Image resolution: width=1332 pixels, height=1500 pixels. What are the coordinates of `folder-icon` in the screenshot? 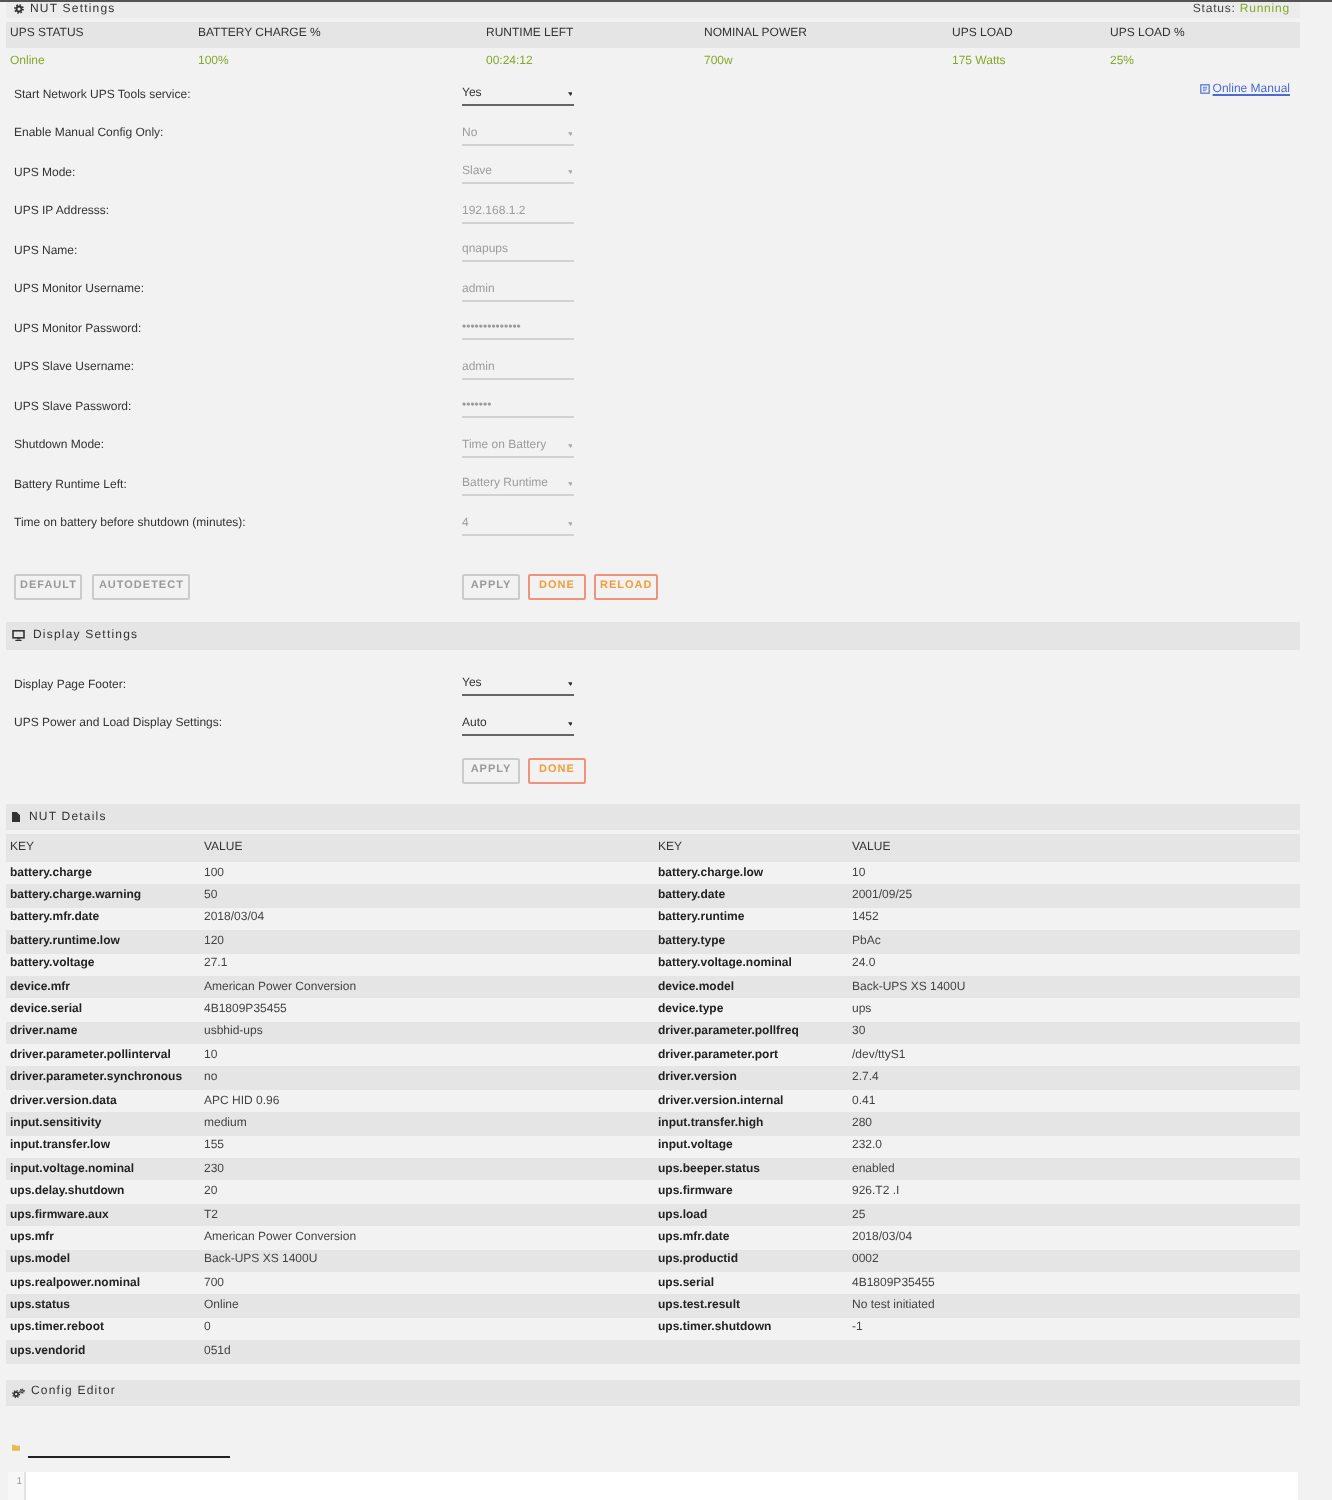 It's located at (16, 1448).